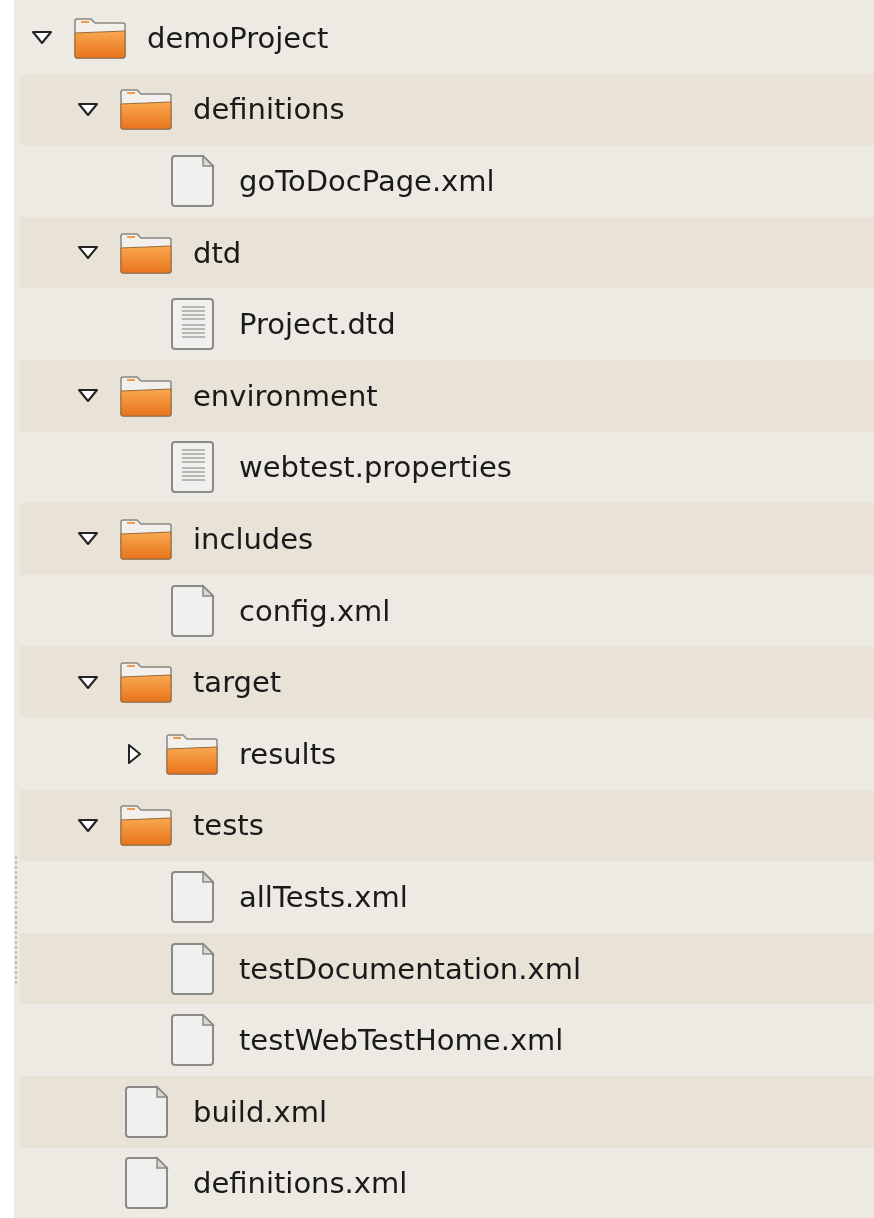 This screenshot has width=874, height=1218. I want to click on file-name: Project.dtd, so click(317, 324).